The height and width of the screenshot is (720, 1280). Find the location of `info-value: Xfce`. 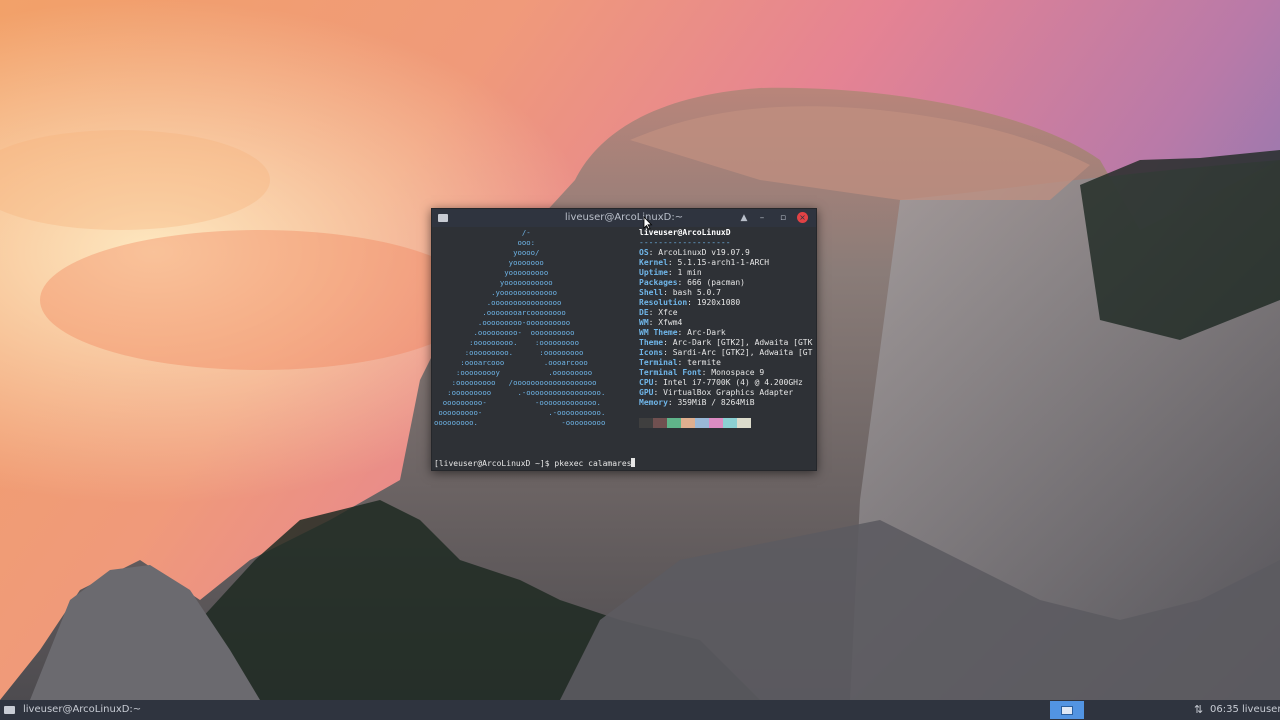

info-value: Xfce is located at coordinates (668, 312).